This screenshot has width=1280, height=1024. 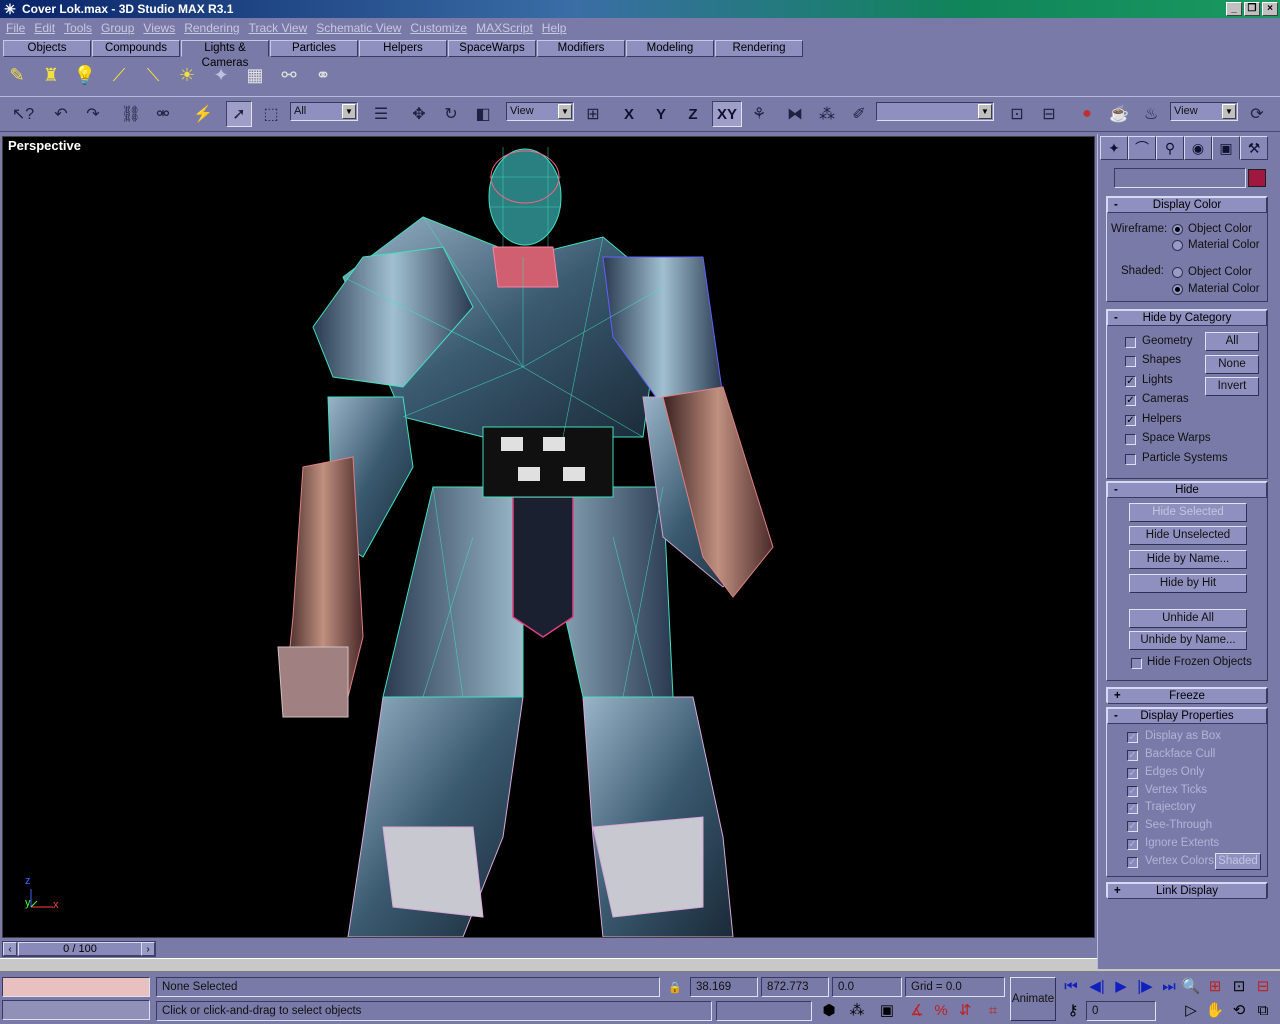 What do you see at coordinates (1188, 512) in the screenshot?
I see `hide-selected-button: Hide Selected` at bounding box center [1188, 512].